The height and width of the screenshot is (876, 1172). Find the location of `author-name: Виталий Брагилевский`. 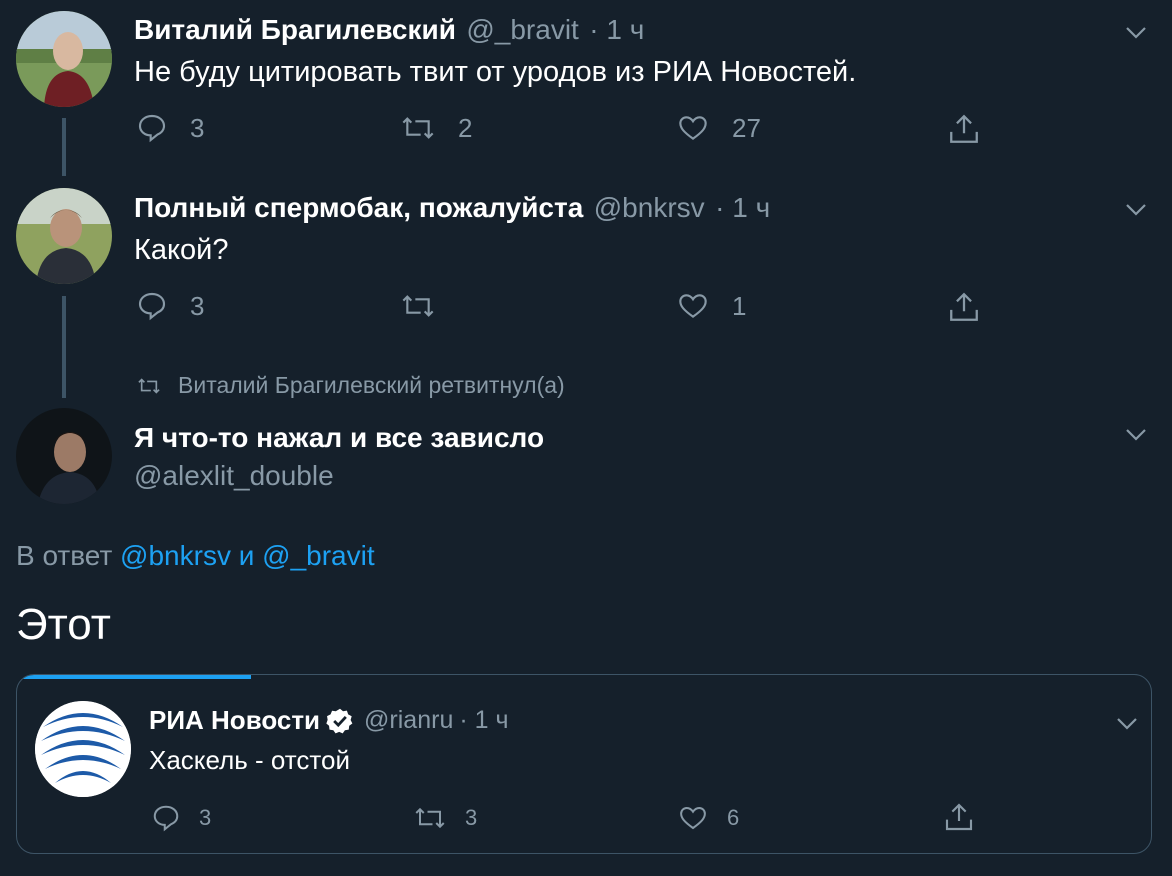

author-name: Виталий Брагилевский is located at coordinates (295, 29).